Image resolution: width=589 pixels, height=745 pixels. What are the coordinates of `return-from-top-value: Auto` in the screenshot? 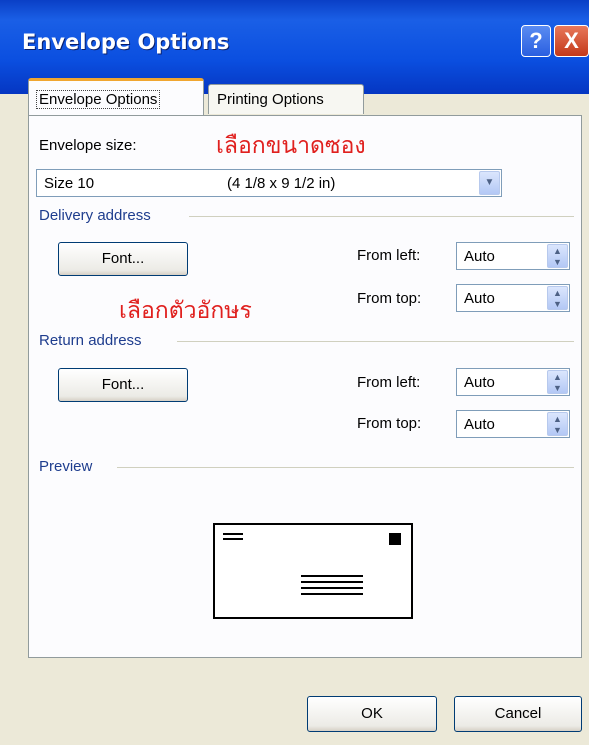 It's located at (479, 424).